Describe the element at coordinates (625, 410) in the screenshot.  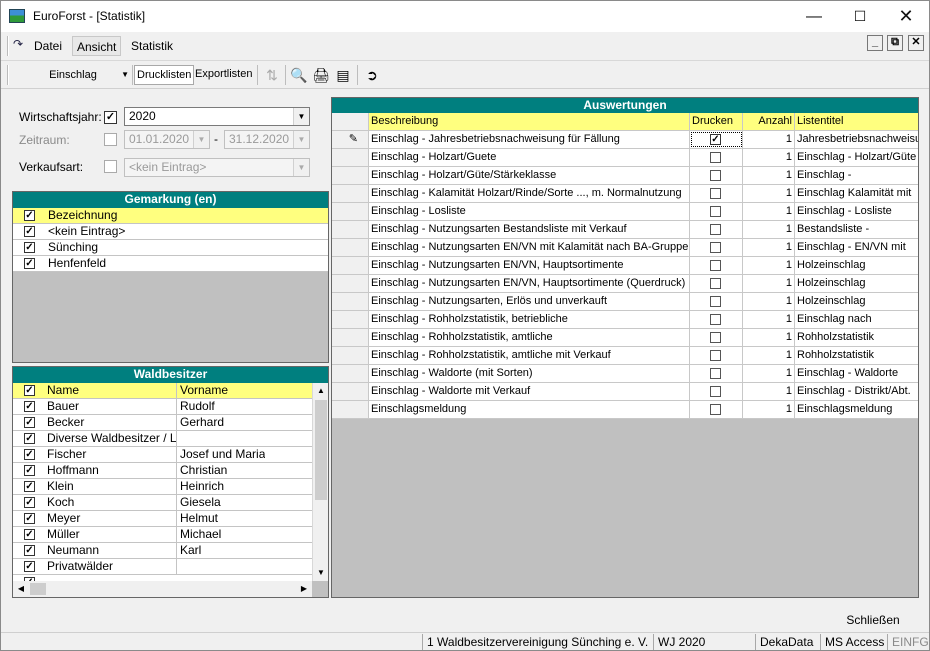
I see `table-row: Einschlagsmeldung 1 Einschlagsmeldung` at that location.